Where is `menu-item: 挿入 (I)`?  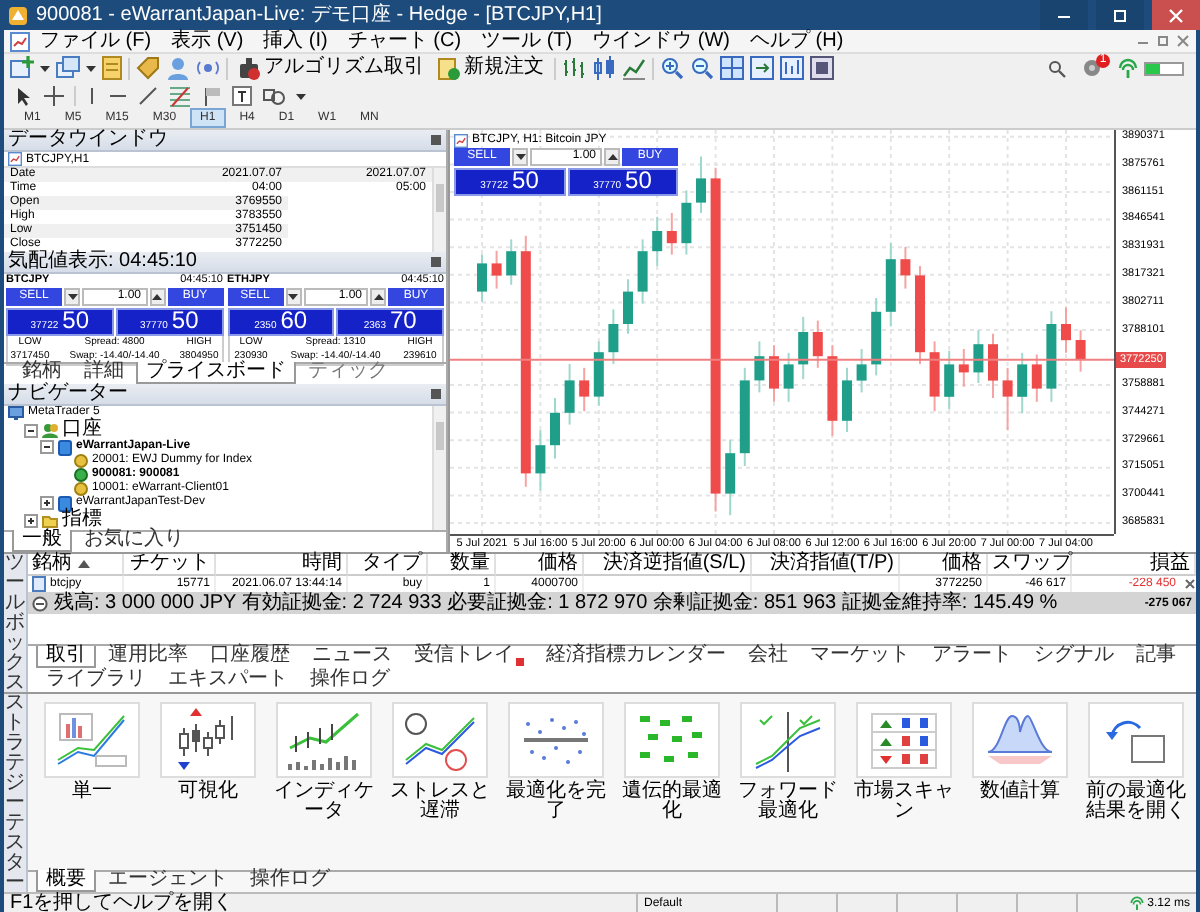
menu-item: 挿入 (I) is located at coordinates (295, 41).